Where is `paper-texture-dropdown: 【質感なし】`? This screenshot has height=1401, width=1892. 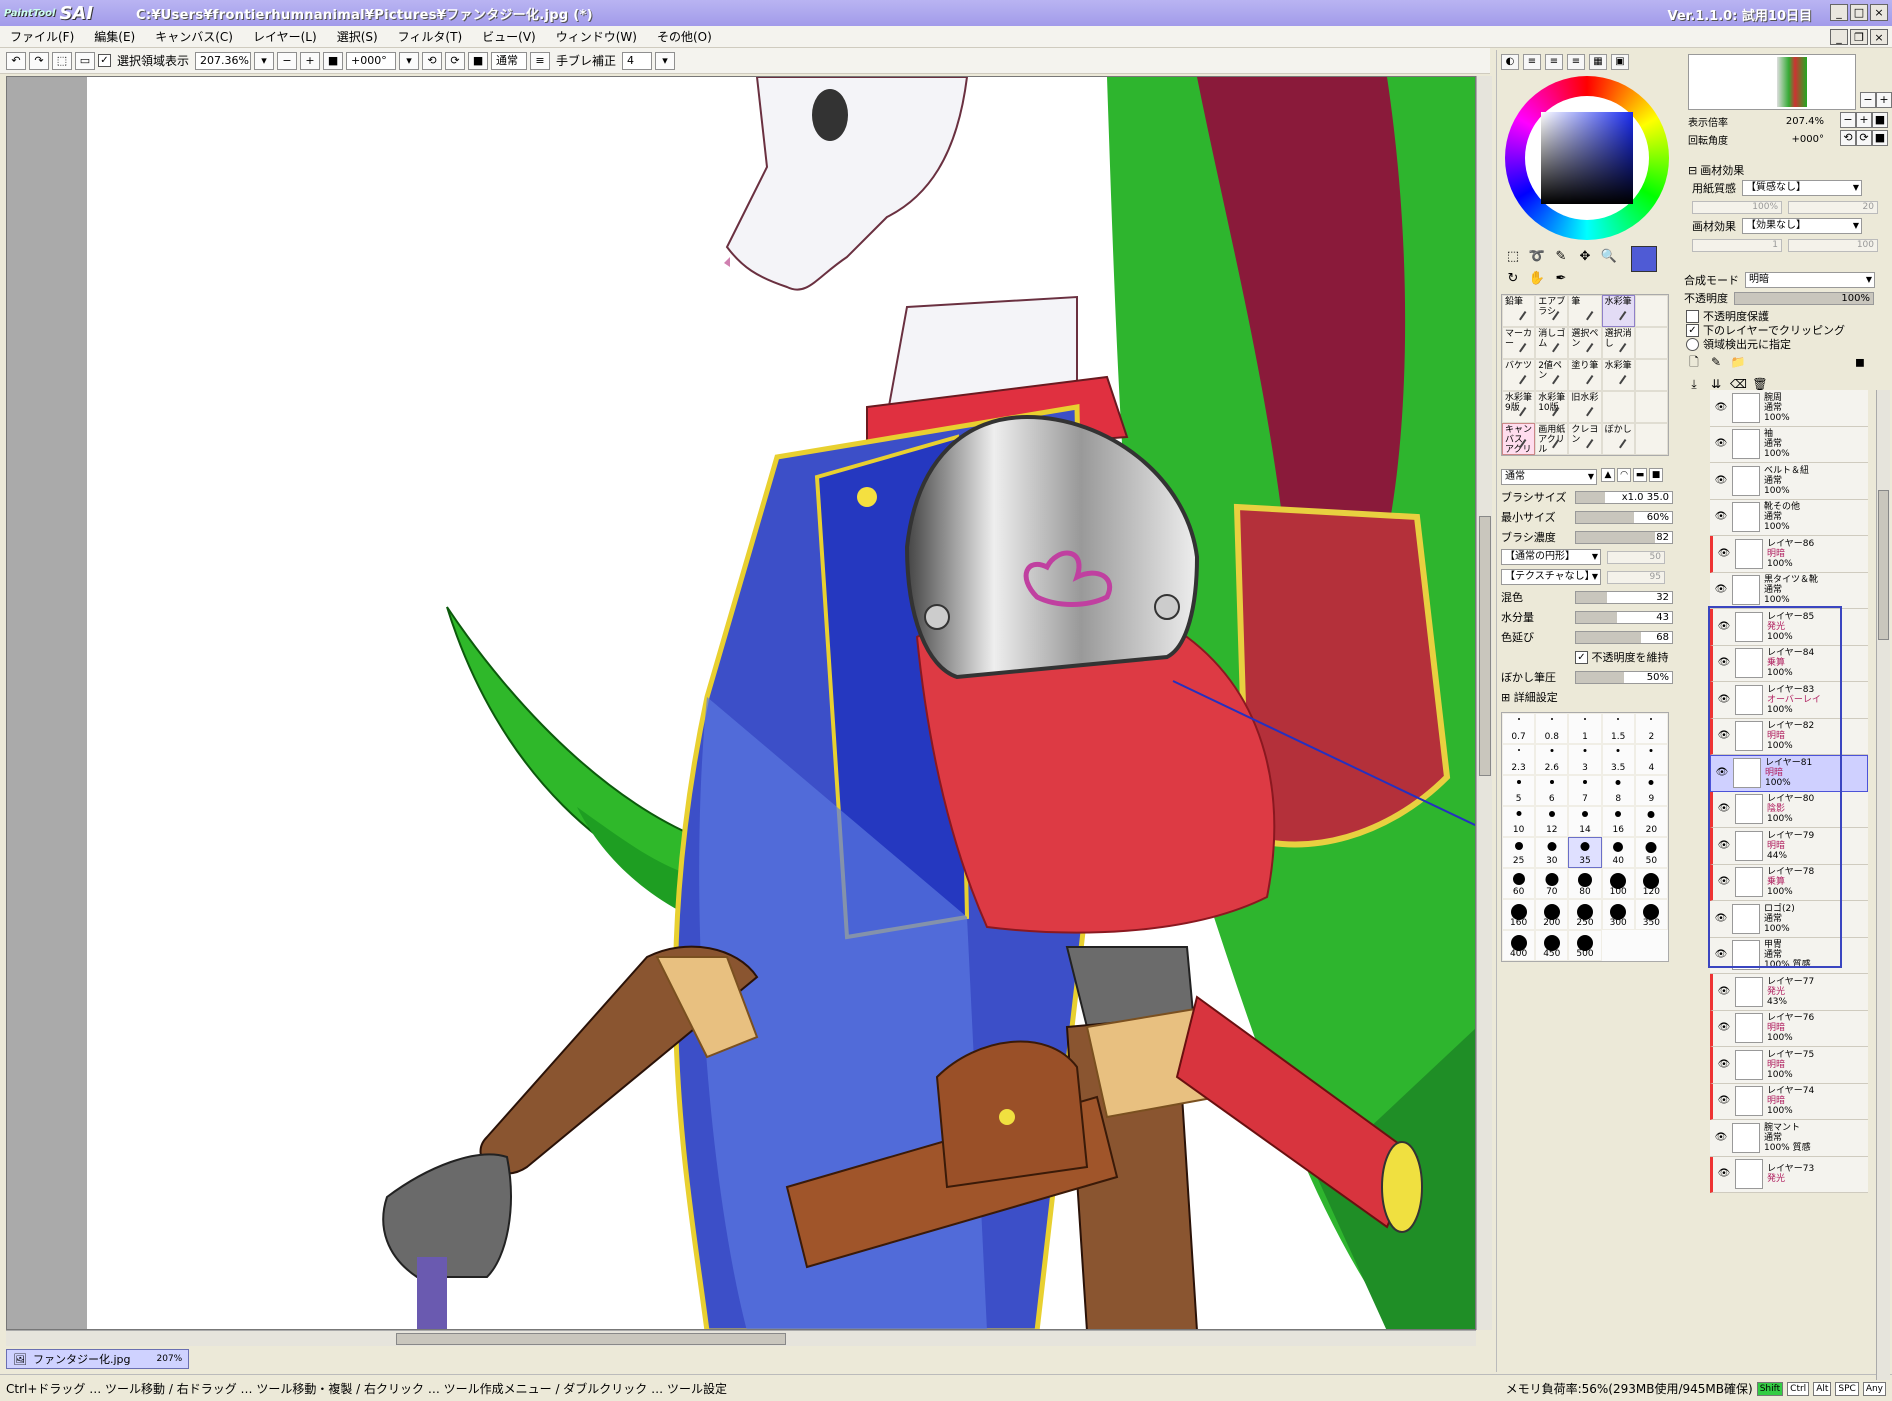 paper-texture-dropdown: 【質感なし】 is located at coordinates (1802, 188).